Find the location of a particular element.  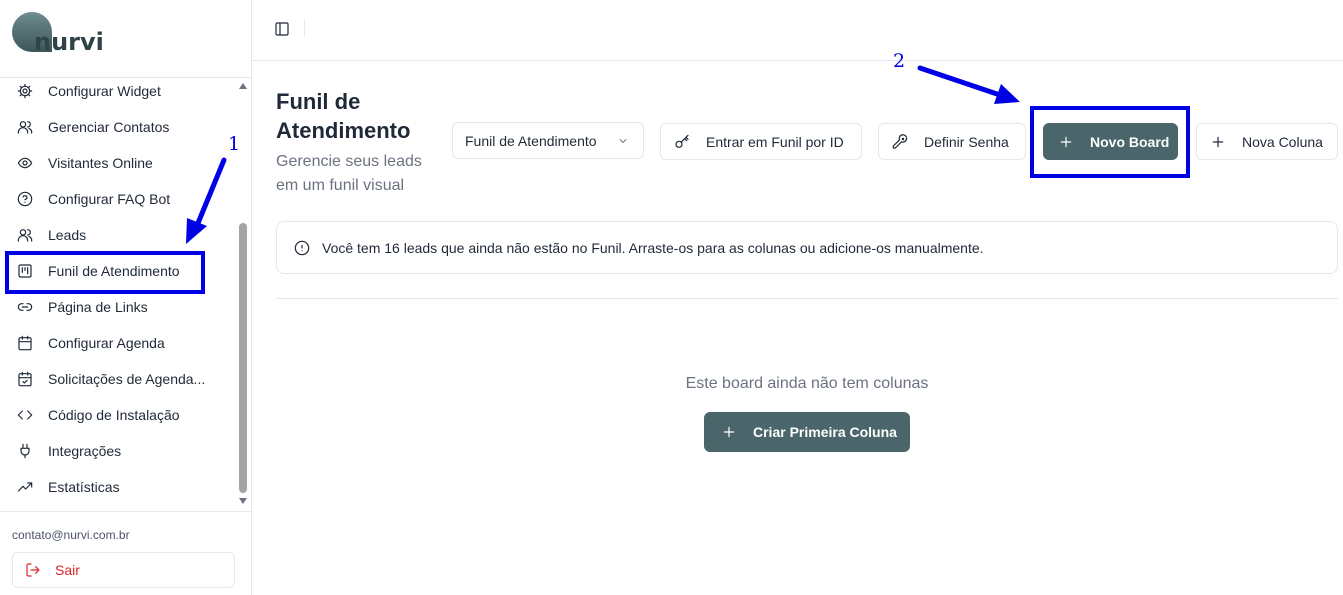

sidebar-item-gerenciar-contatos: Gerenciar Contatos is located at coordinates (118, 127).